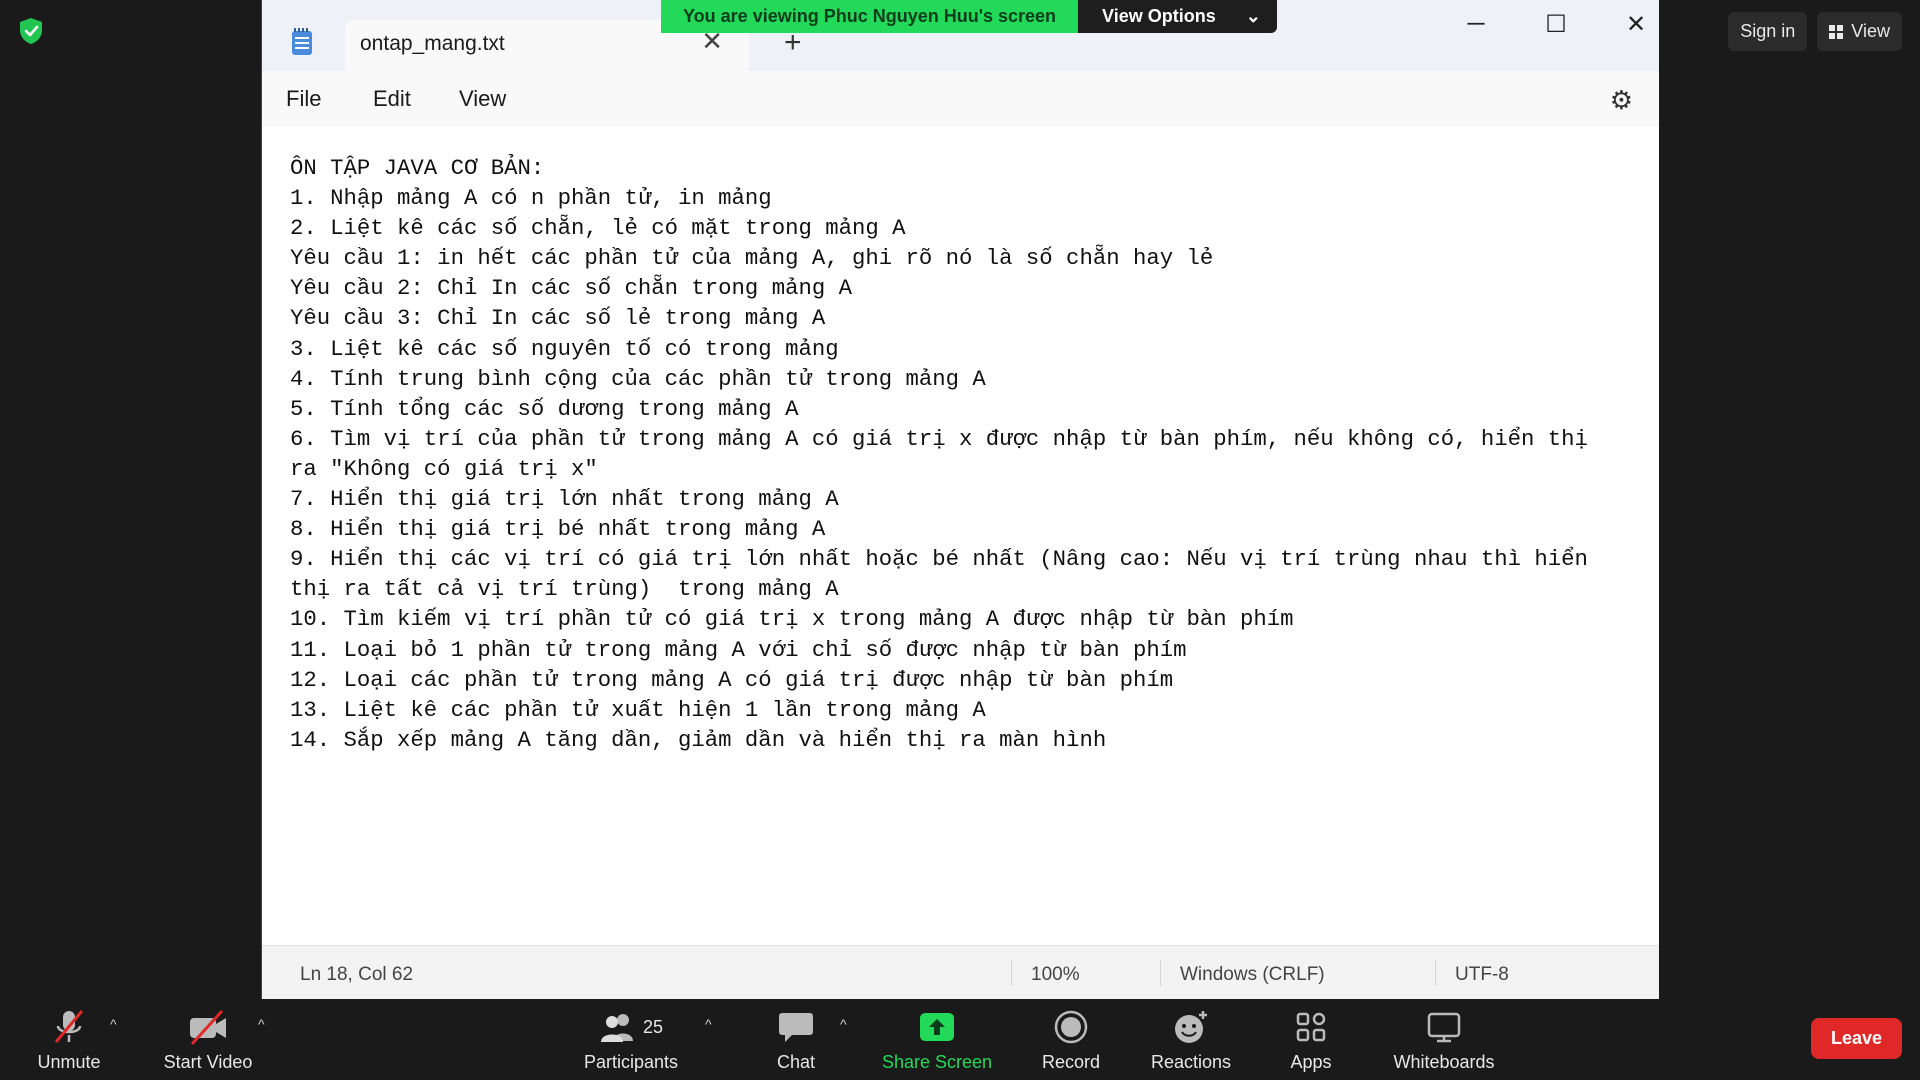 The width and height of the screenshot is (1920, 1080). I want to click on line-ending: Windows (CRLF), so click(1252, 974).